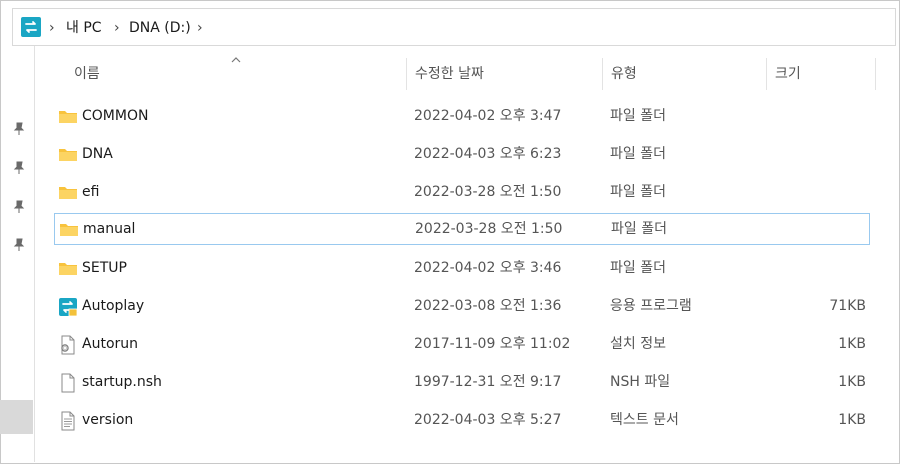 This screenshot has width=900, height=464. I want to click on file-name: efi, so click(91, 192).